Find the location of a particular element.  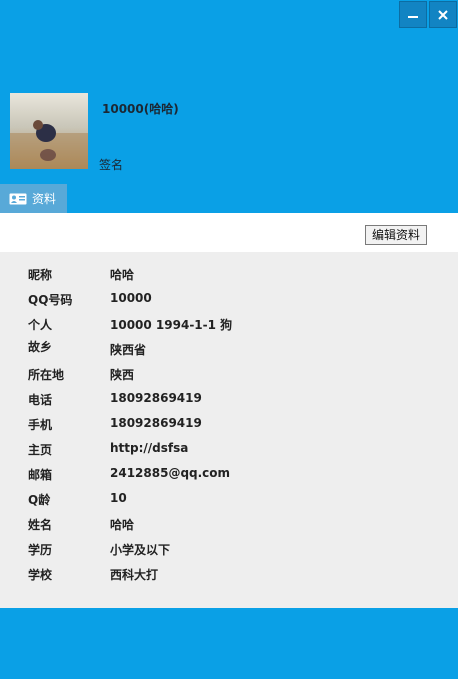

tab-profile-label: 资料 is located at coordinates (44, 199).